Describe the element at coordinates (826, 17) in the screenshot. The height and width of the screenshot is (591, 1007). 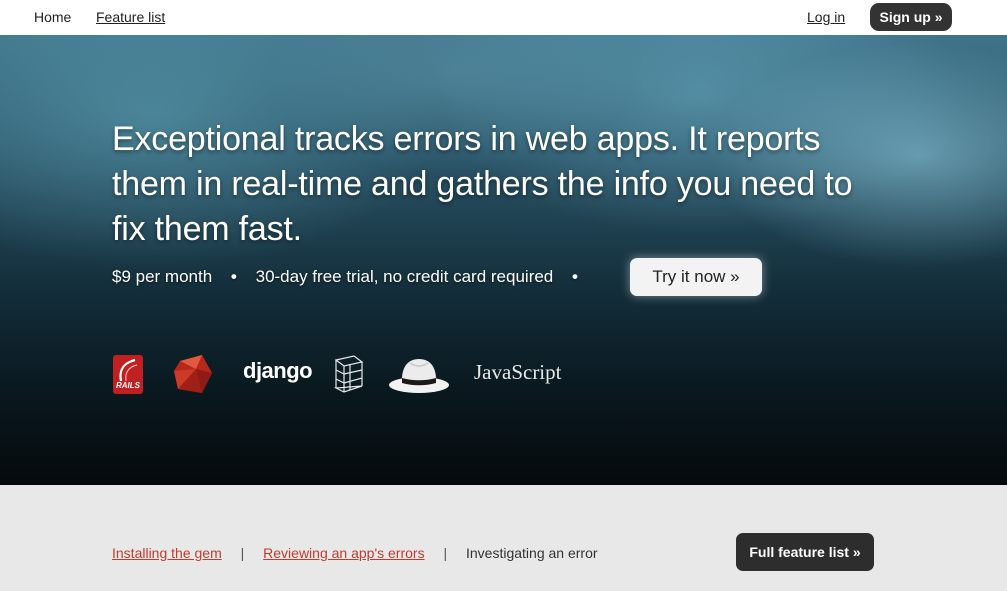
I see `nav-login-link: Log in` at that location.